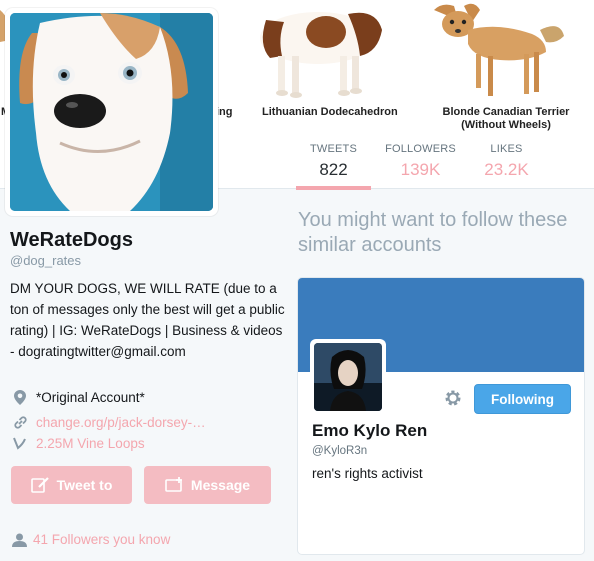  I want to click on stat-followers-value: 139K, so click(420, 169).